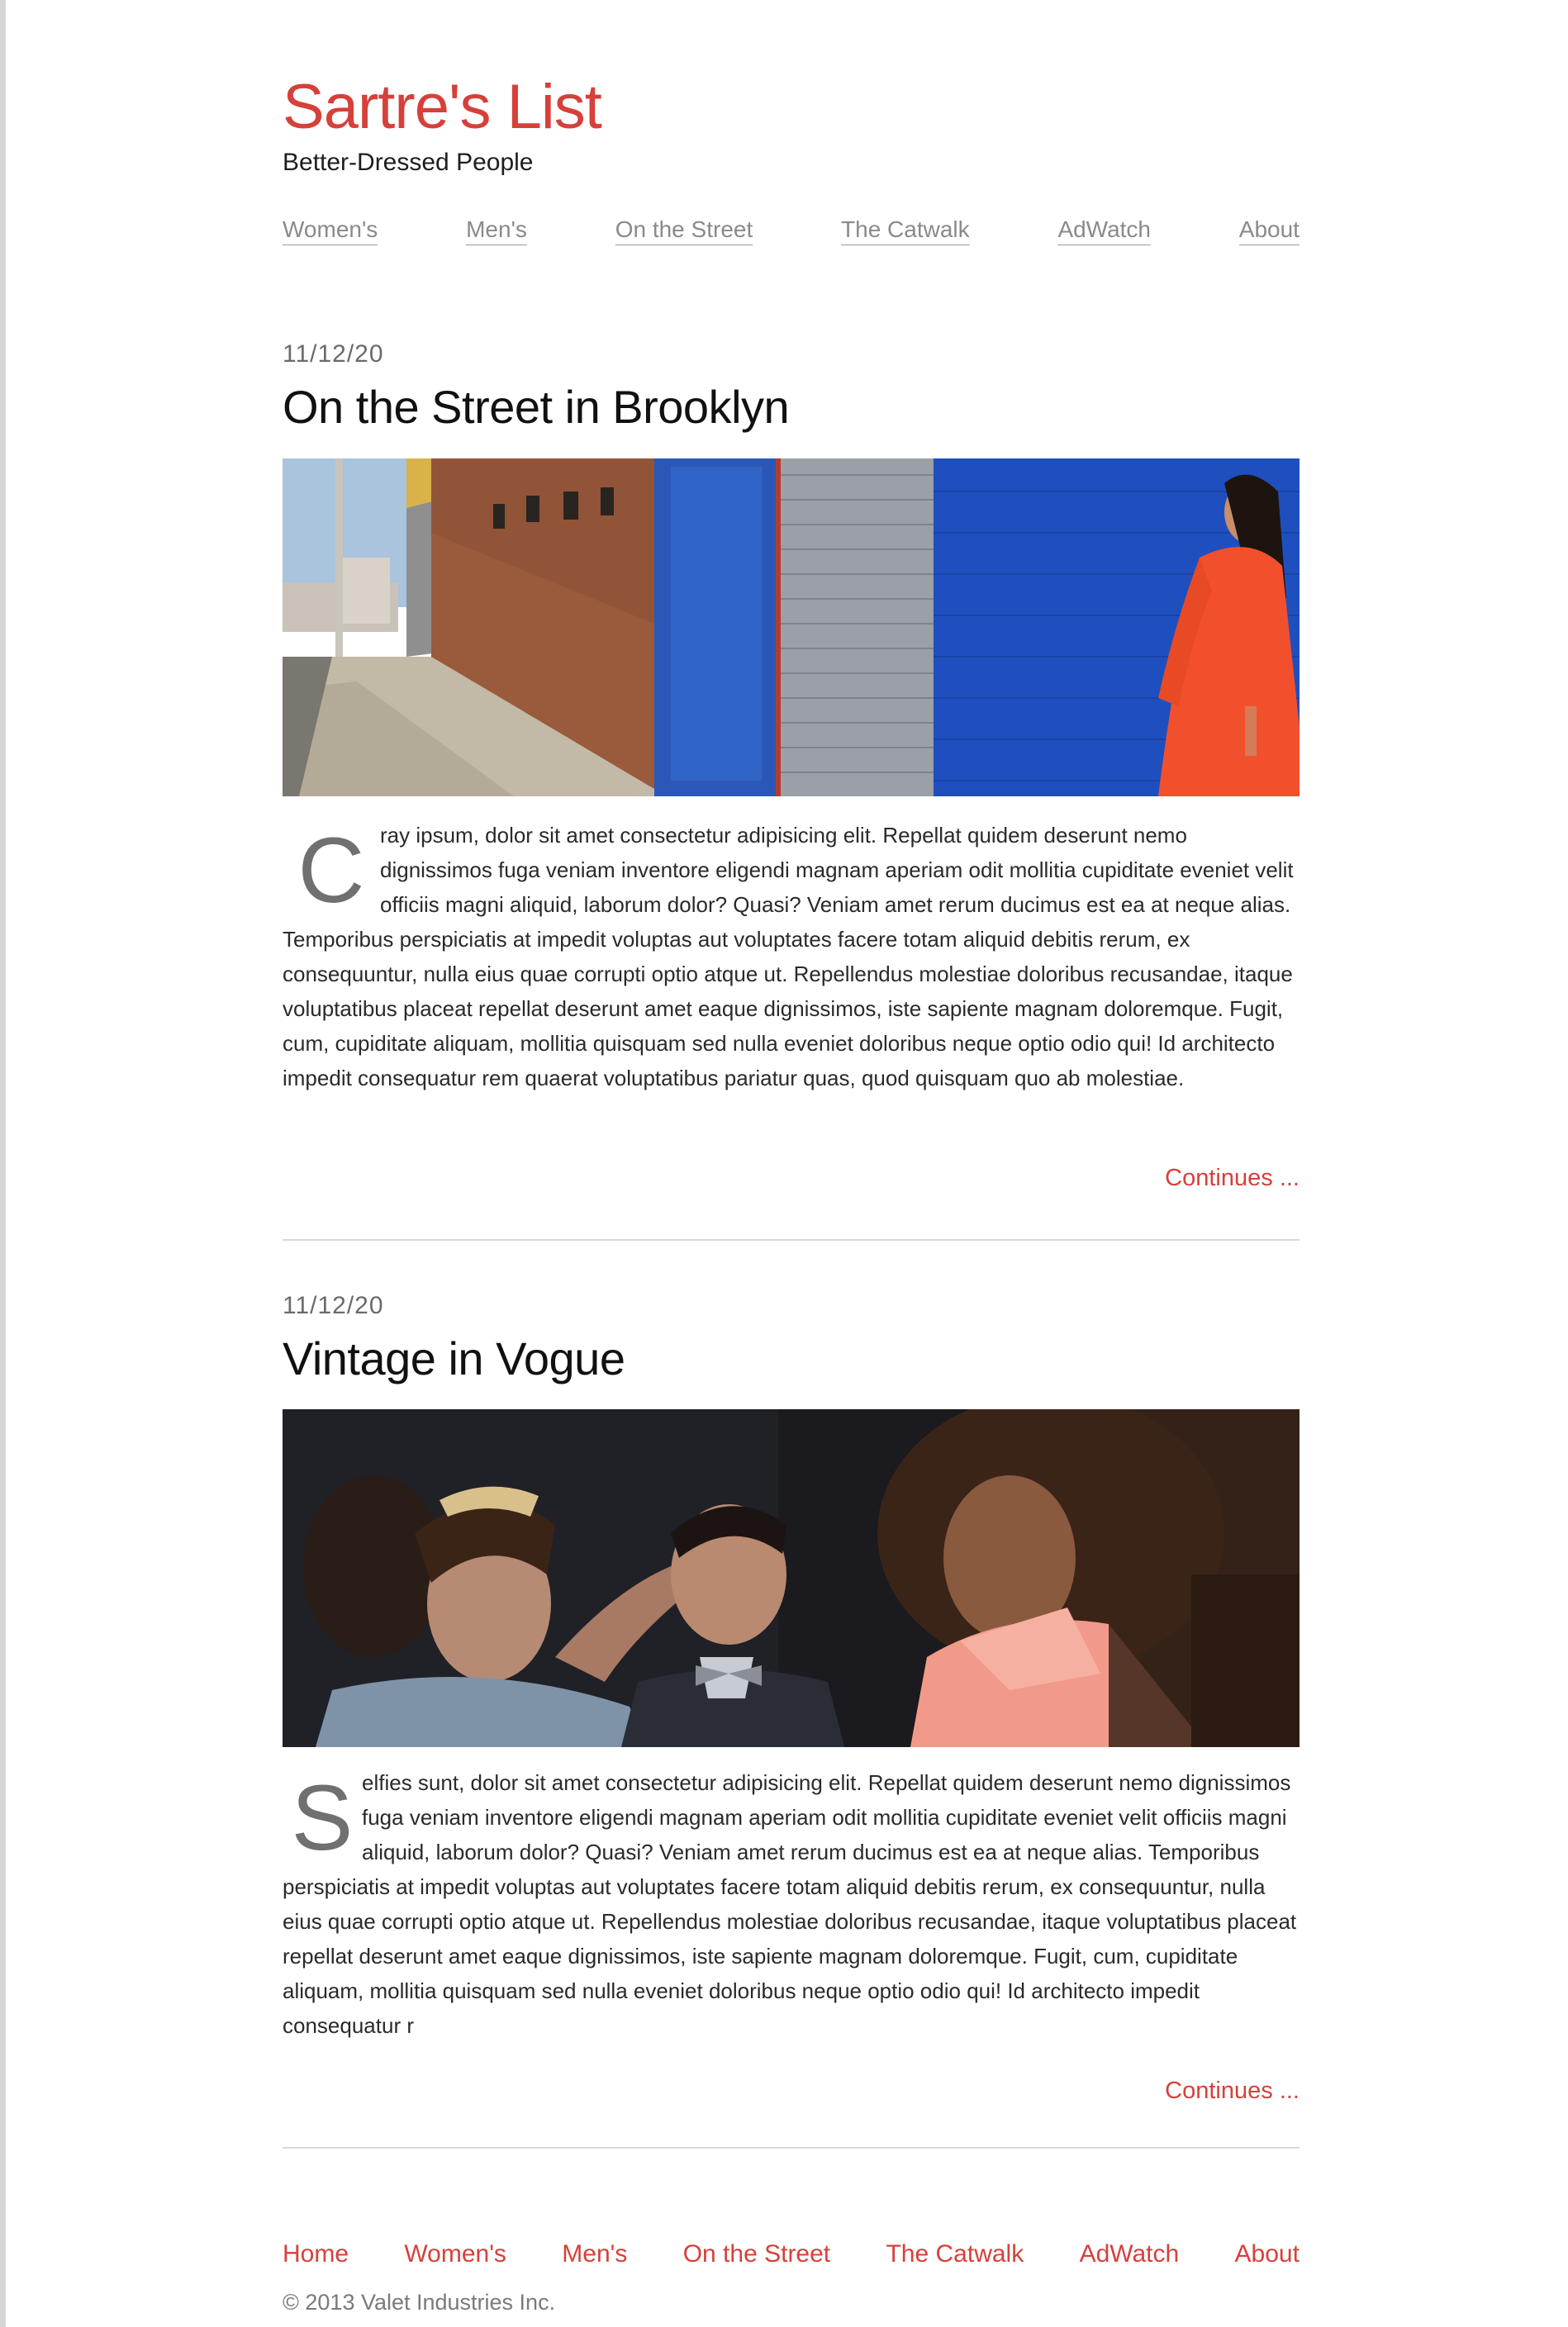 Image resolution: width=1568 pixels, height=2327 pixels. What do you see at coordinates (792, 1578) in the screenshot?
I see `post-image-vintage` at bounding box center [792, 1578].